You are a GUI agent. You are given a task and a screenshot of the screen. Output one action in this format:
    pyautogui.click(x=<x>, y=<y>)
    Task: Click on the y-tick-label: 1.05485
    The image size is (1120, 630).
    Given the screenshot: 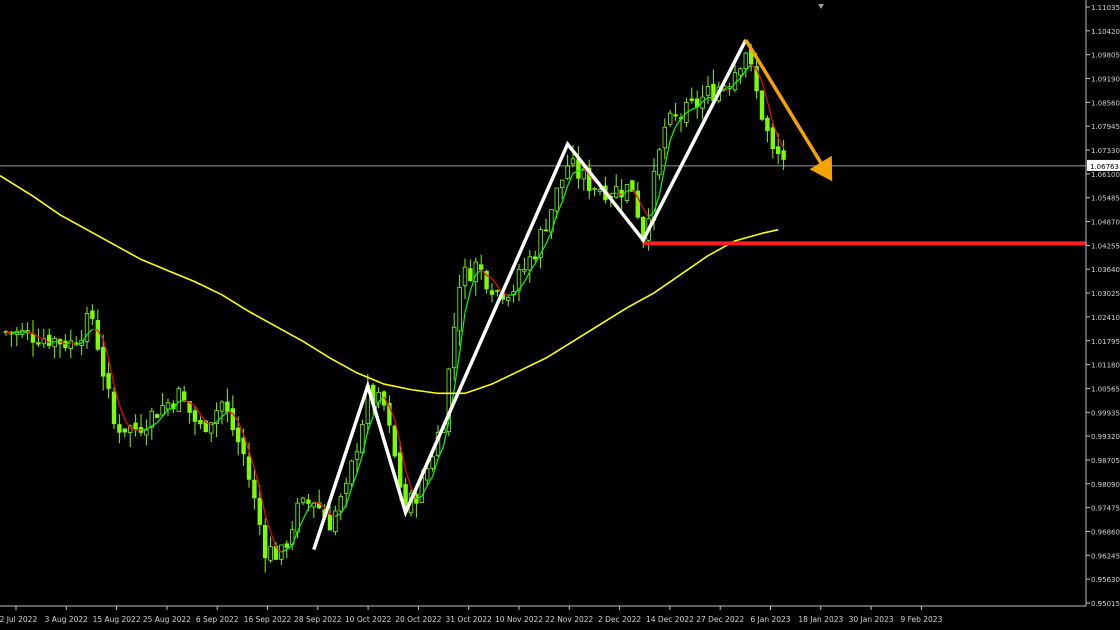 What is the action you would take?
    pyautogui.click(x=1105, y=199)
    